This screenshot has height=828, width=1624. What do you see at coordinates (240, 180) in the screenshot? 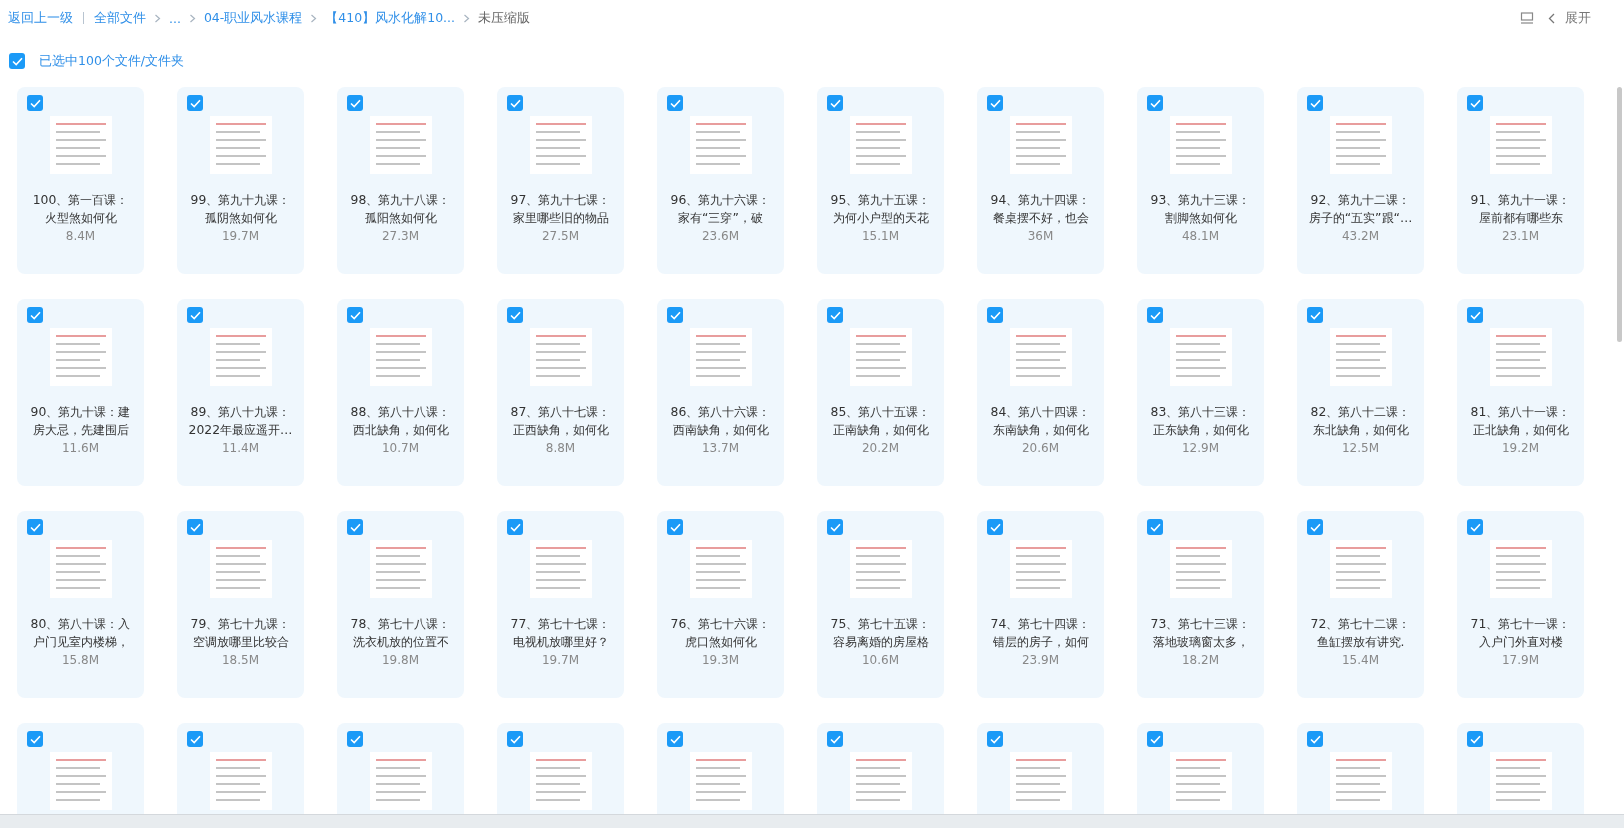
I see `file-card: 99、第九十九课： 孤阴煞如何化 19.7M` at bounding box center [240, 180].